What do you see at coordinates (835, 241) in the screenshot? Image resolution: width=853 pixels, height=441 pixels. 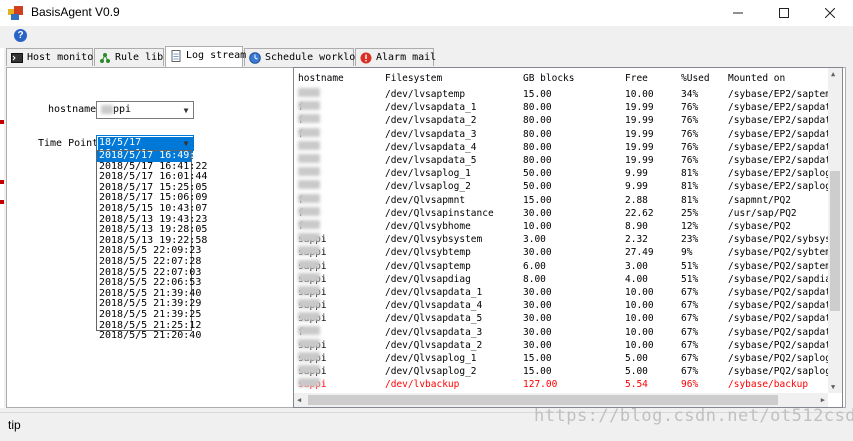 I see `vertical-scroll-thumb` at bounding box center [835, 241].